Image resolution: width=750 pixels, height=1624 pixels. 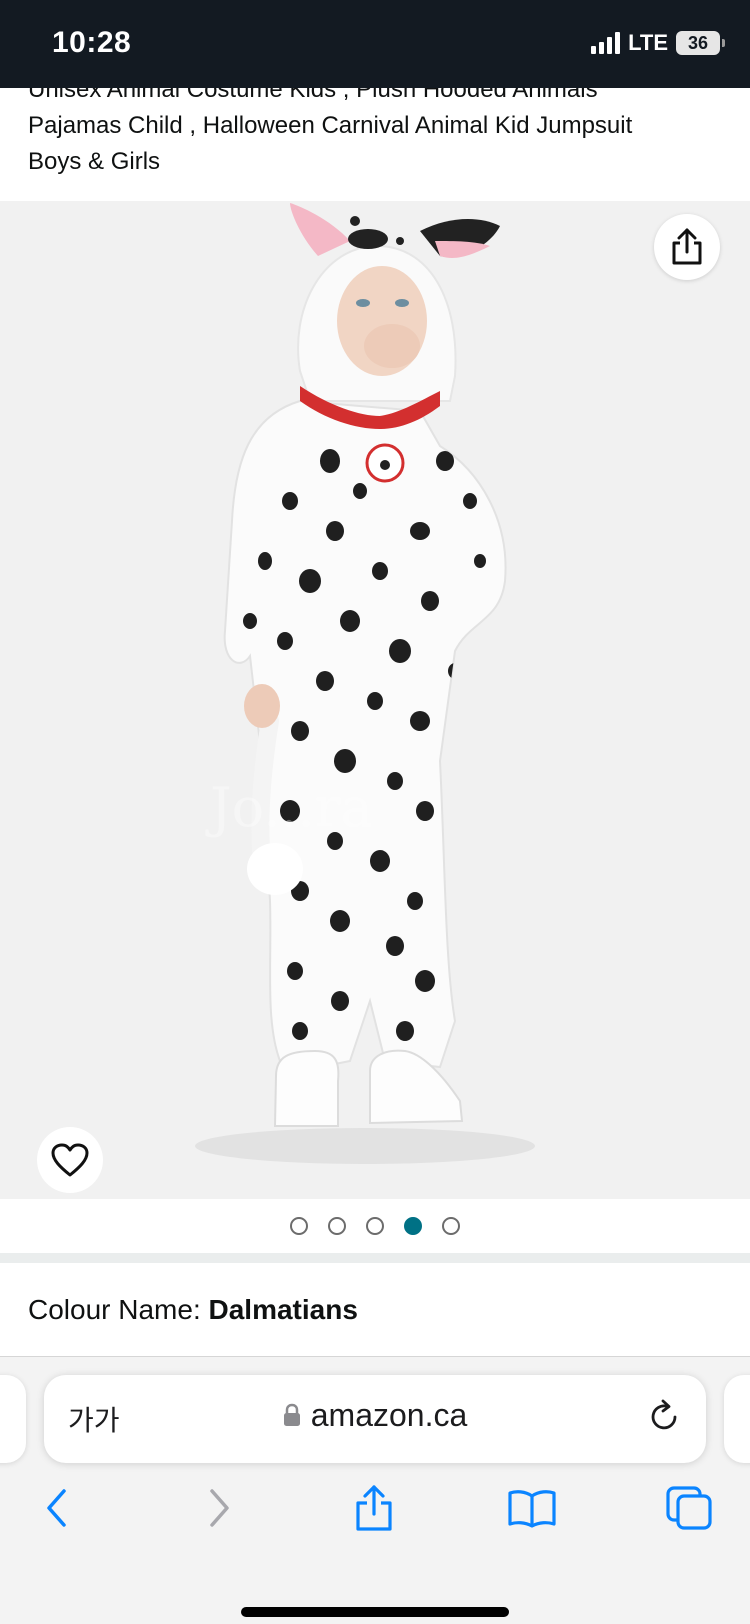 I want to click on wishlist-button, so click(x=70, y=1160).